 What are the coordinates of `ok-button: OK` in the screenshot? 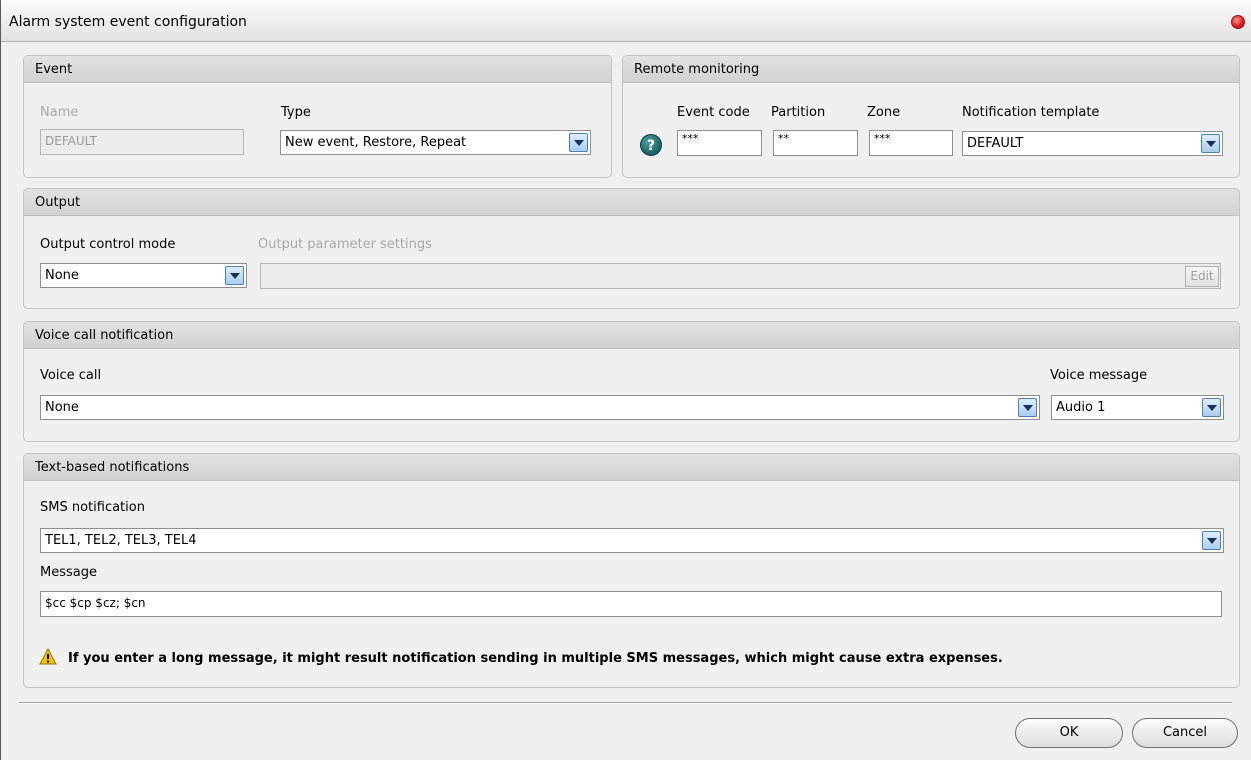 It's located at (1069, 733).